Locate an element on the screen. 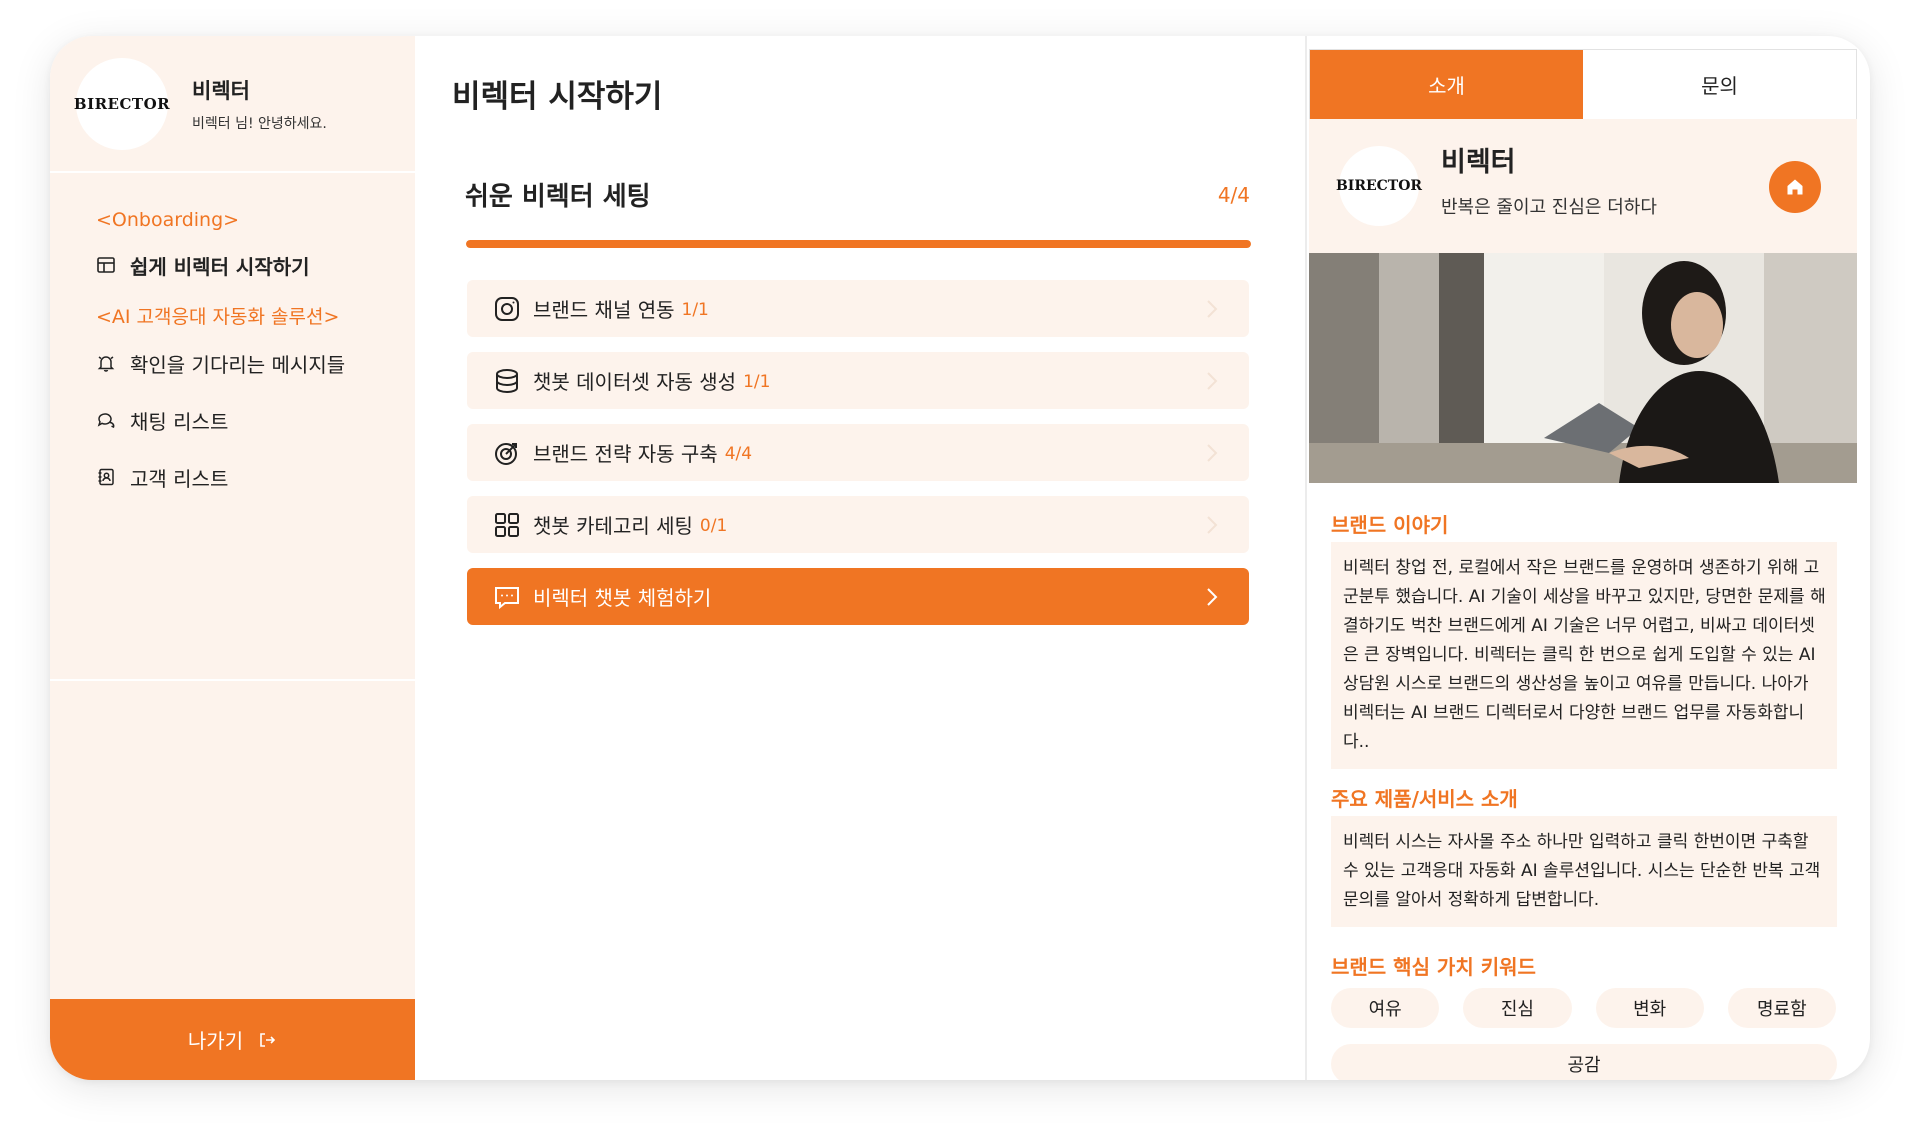 The image size is (1920, 1141). task-label: 챗봇 데이터셋 자동 생성 is located at coordinates (635, 382).